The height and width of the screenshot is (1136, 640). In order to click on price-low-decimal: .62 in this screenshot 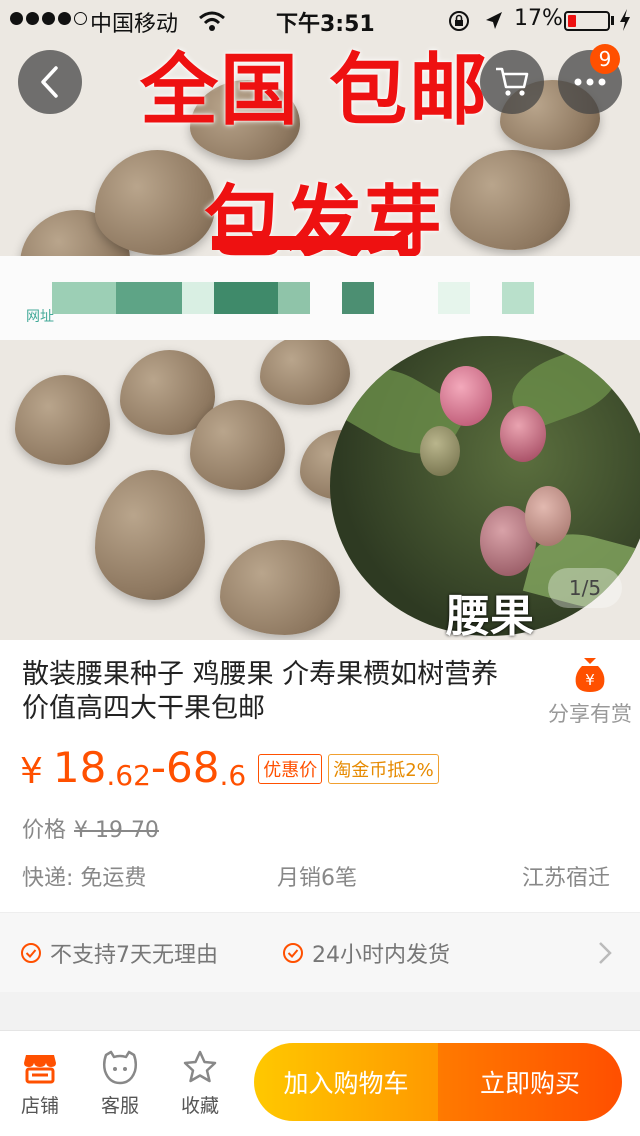, I will do `click(128, 775)`.